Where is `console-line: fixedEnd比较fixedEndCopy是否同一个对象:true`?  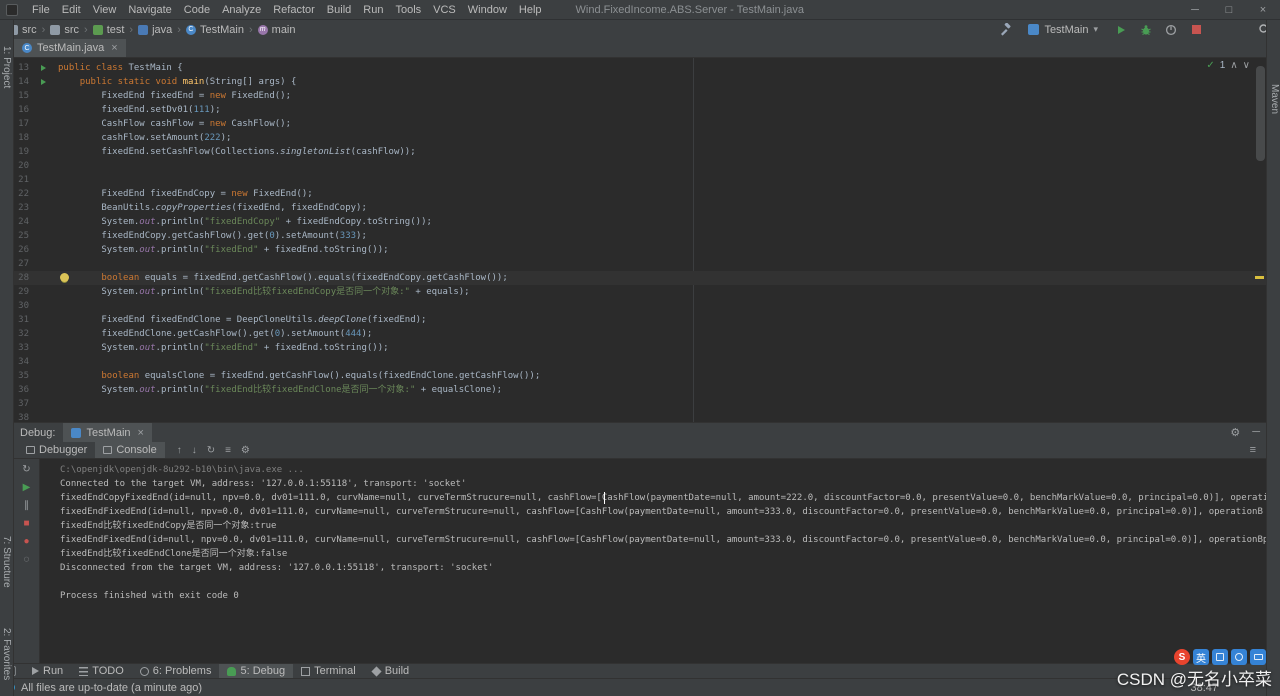 console-line: fixedEnd比较fixedEndCopy是否同一个对象:true is located at coordinates (663, 526).